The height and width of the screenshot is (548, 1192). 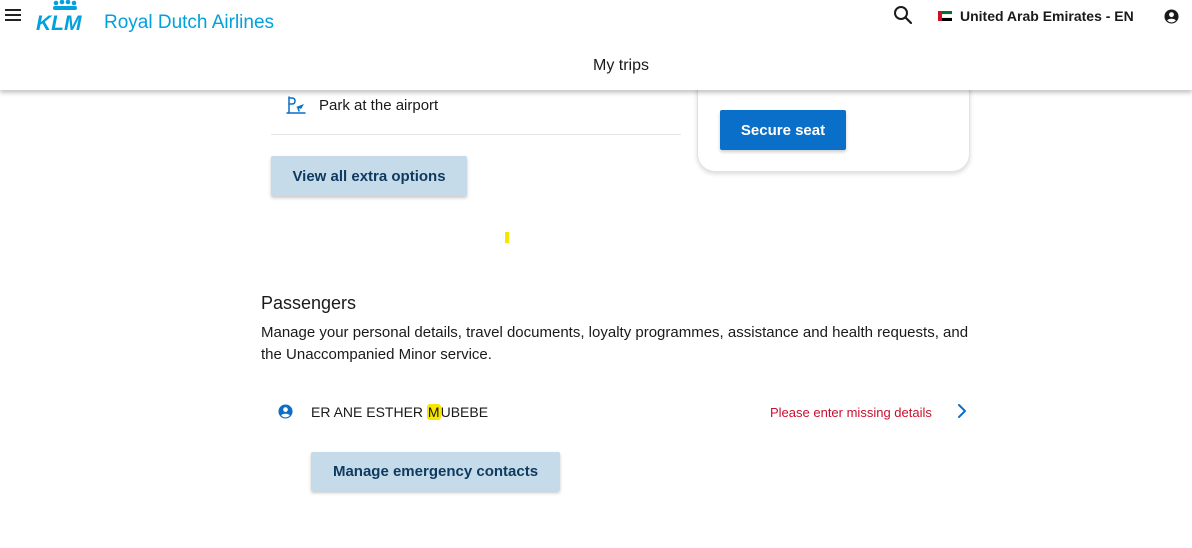 I want to click on divider, so click(x=476, y=134).